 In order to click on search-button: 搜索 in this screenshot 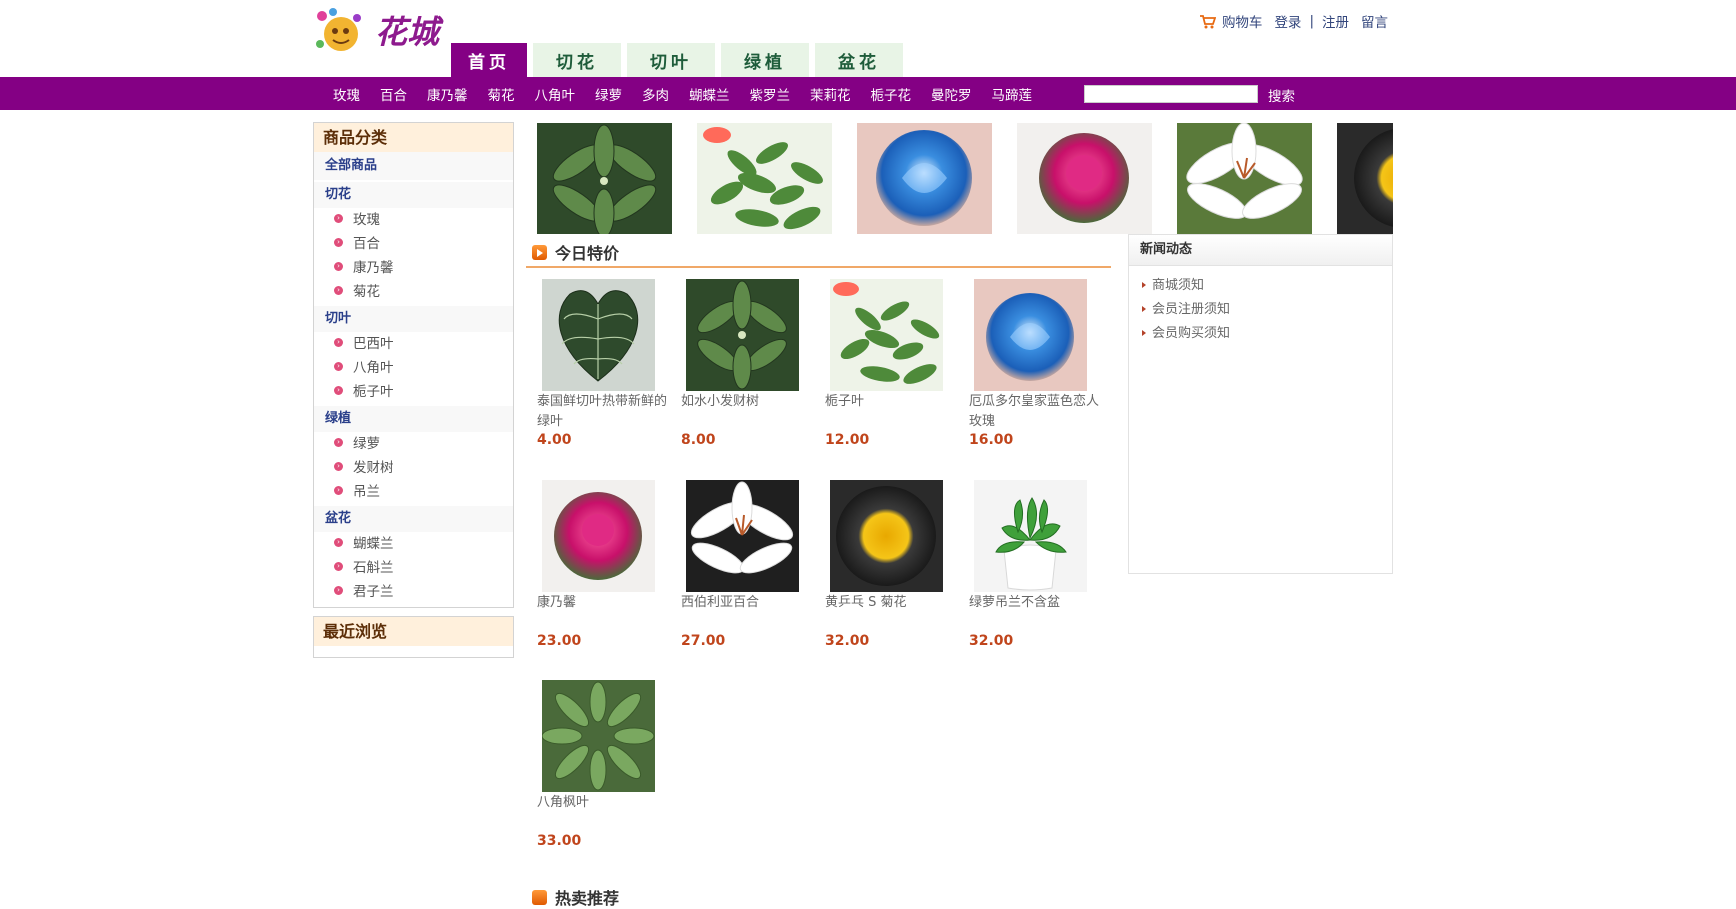, I will do `click(1281, 95)`.